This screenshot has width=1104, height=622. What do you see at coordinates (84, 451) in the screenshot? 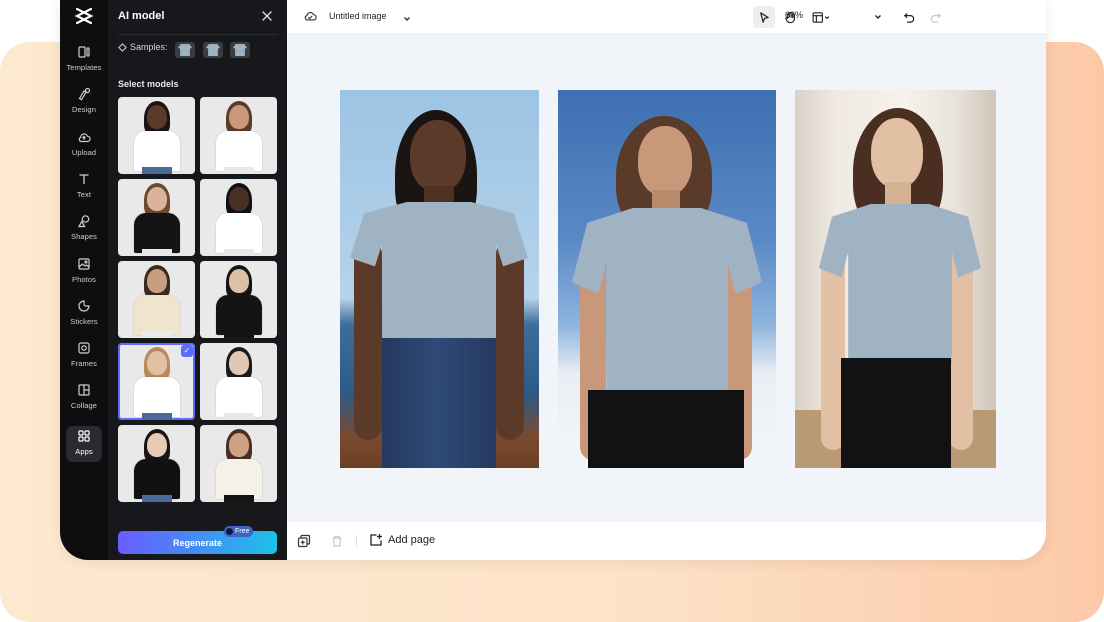
I see `rail-item-label: Apps` at bounding box center [84, 451].